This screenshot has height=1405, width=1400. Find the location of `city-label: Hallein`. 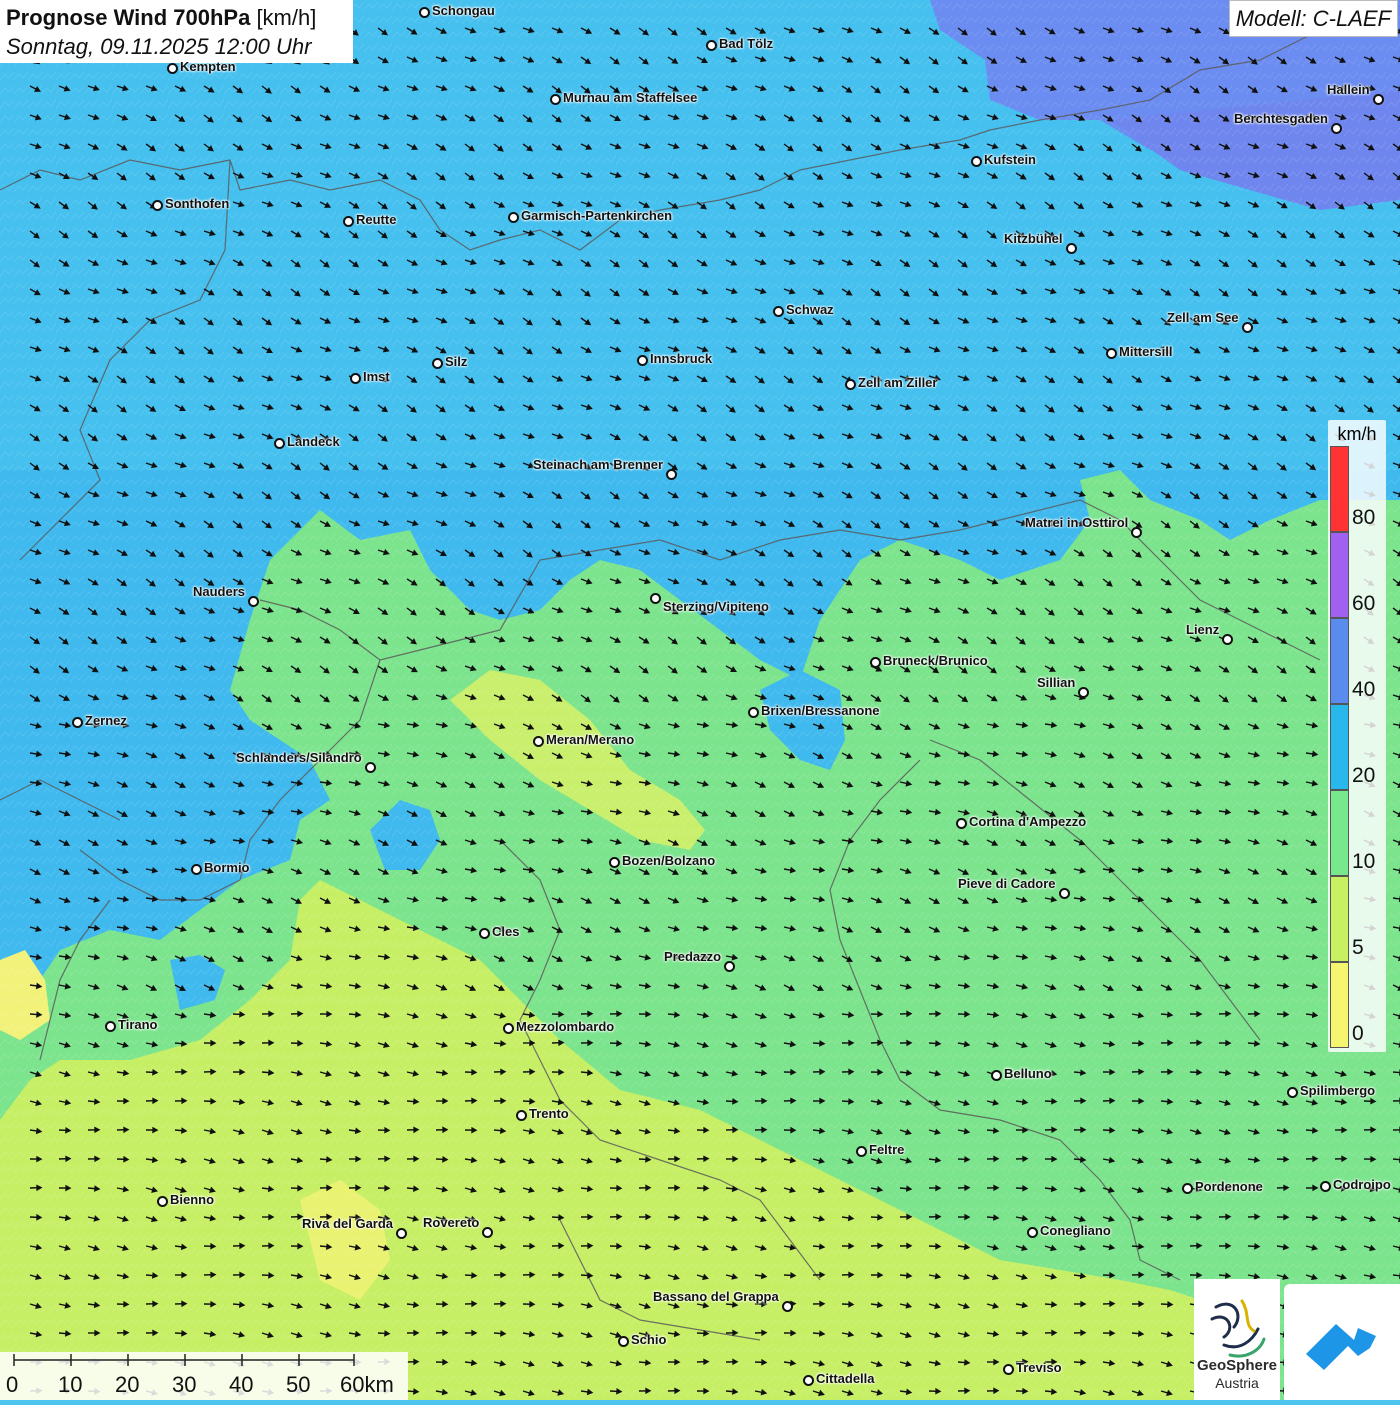

city-label: Hallein is located at coordinates (1348, 89).